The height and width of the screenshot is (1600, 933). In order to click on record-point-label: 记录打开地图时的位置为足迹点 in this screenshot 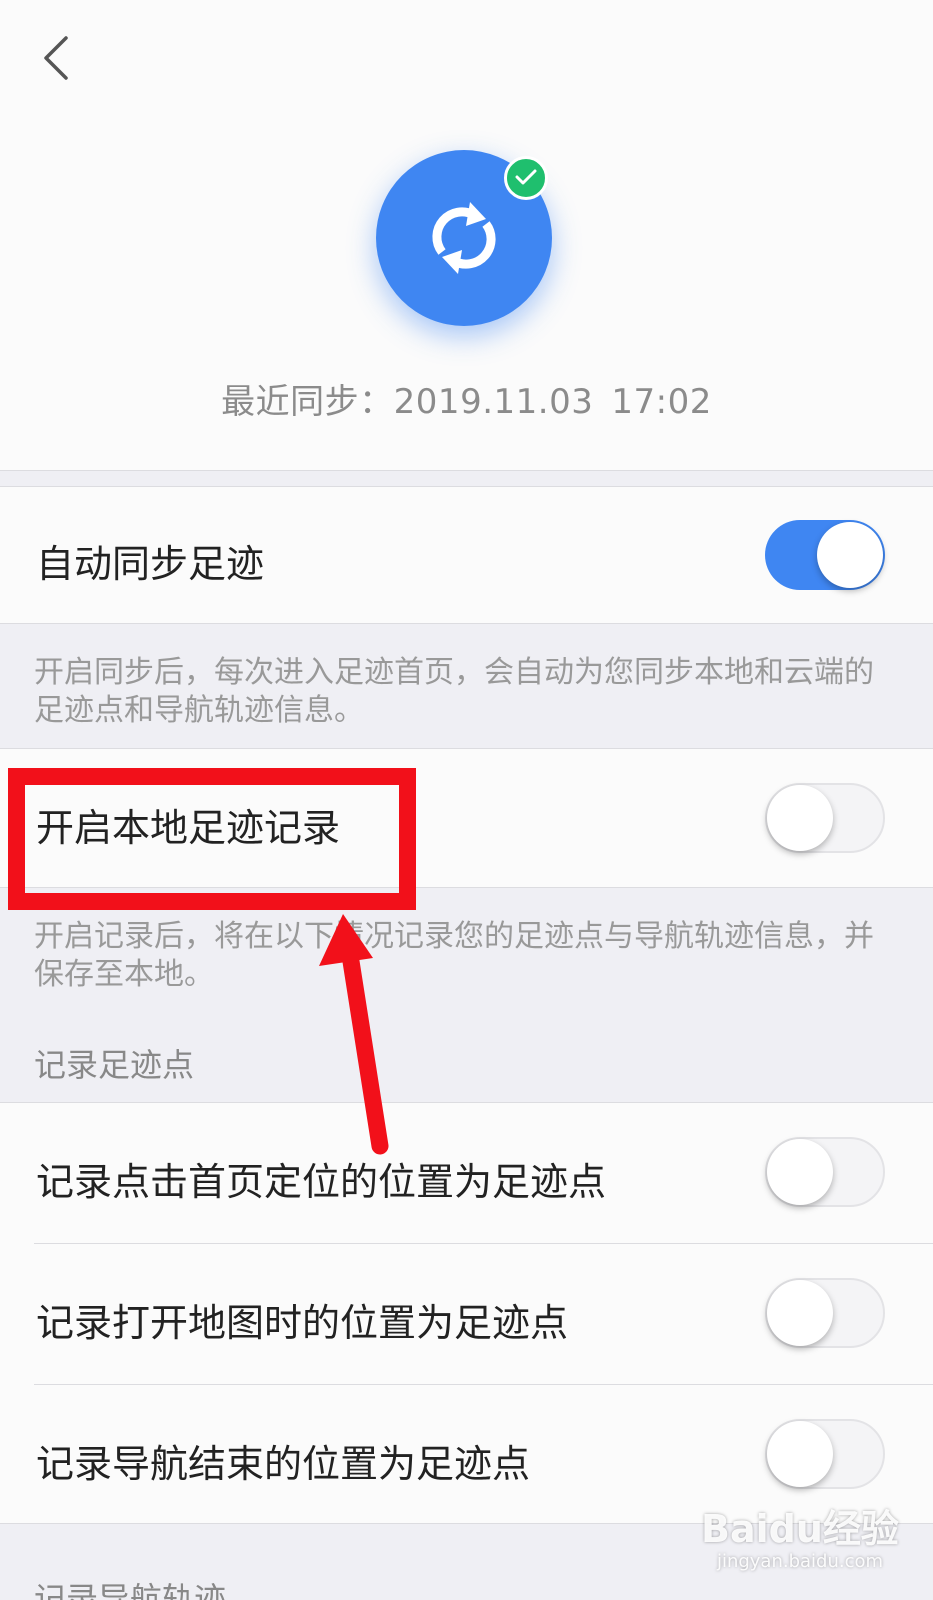, I will do `click(302, 1323)`.